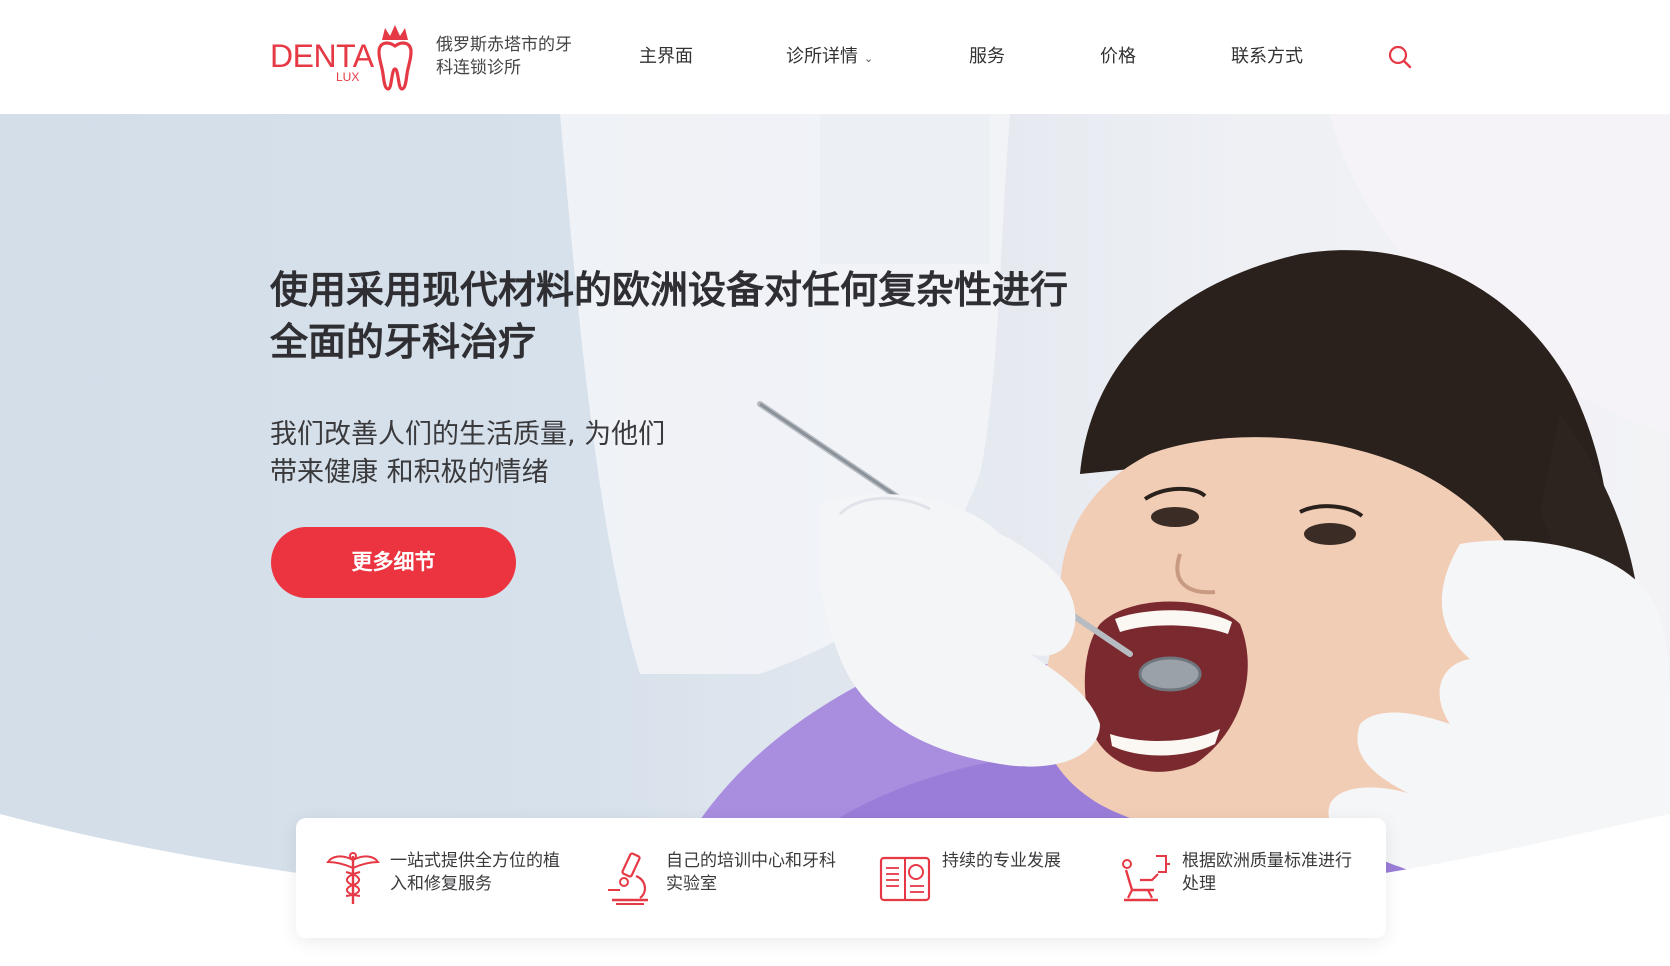  What do you see at coordinates (348, 77) in the screenshot?
I see `logo-subtext: LUX` at bounding box center [348, 77].